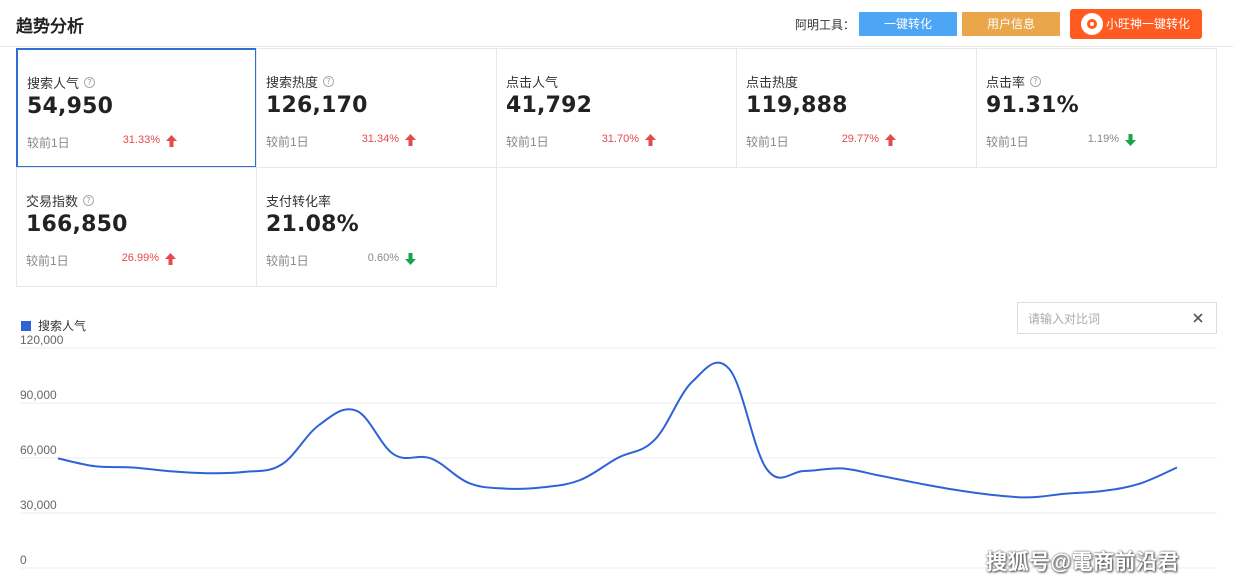 Image resolution: width=1233 pixels, height=587 pixels. I want to click on page-title: 趋势分析, so click(50, 26).